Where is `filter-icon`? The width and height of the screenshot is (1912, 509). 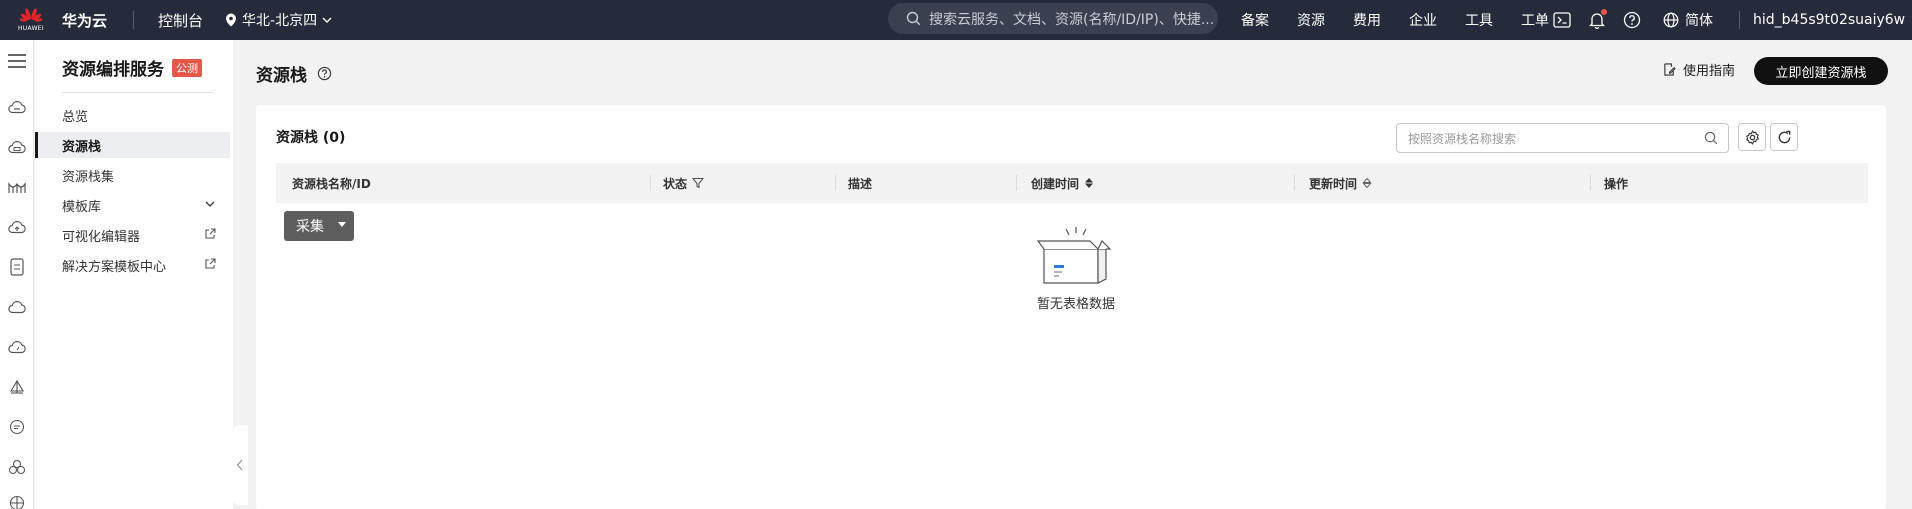
filter-icon is located at coordinates (698, 183).